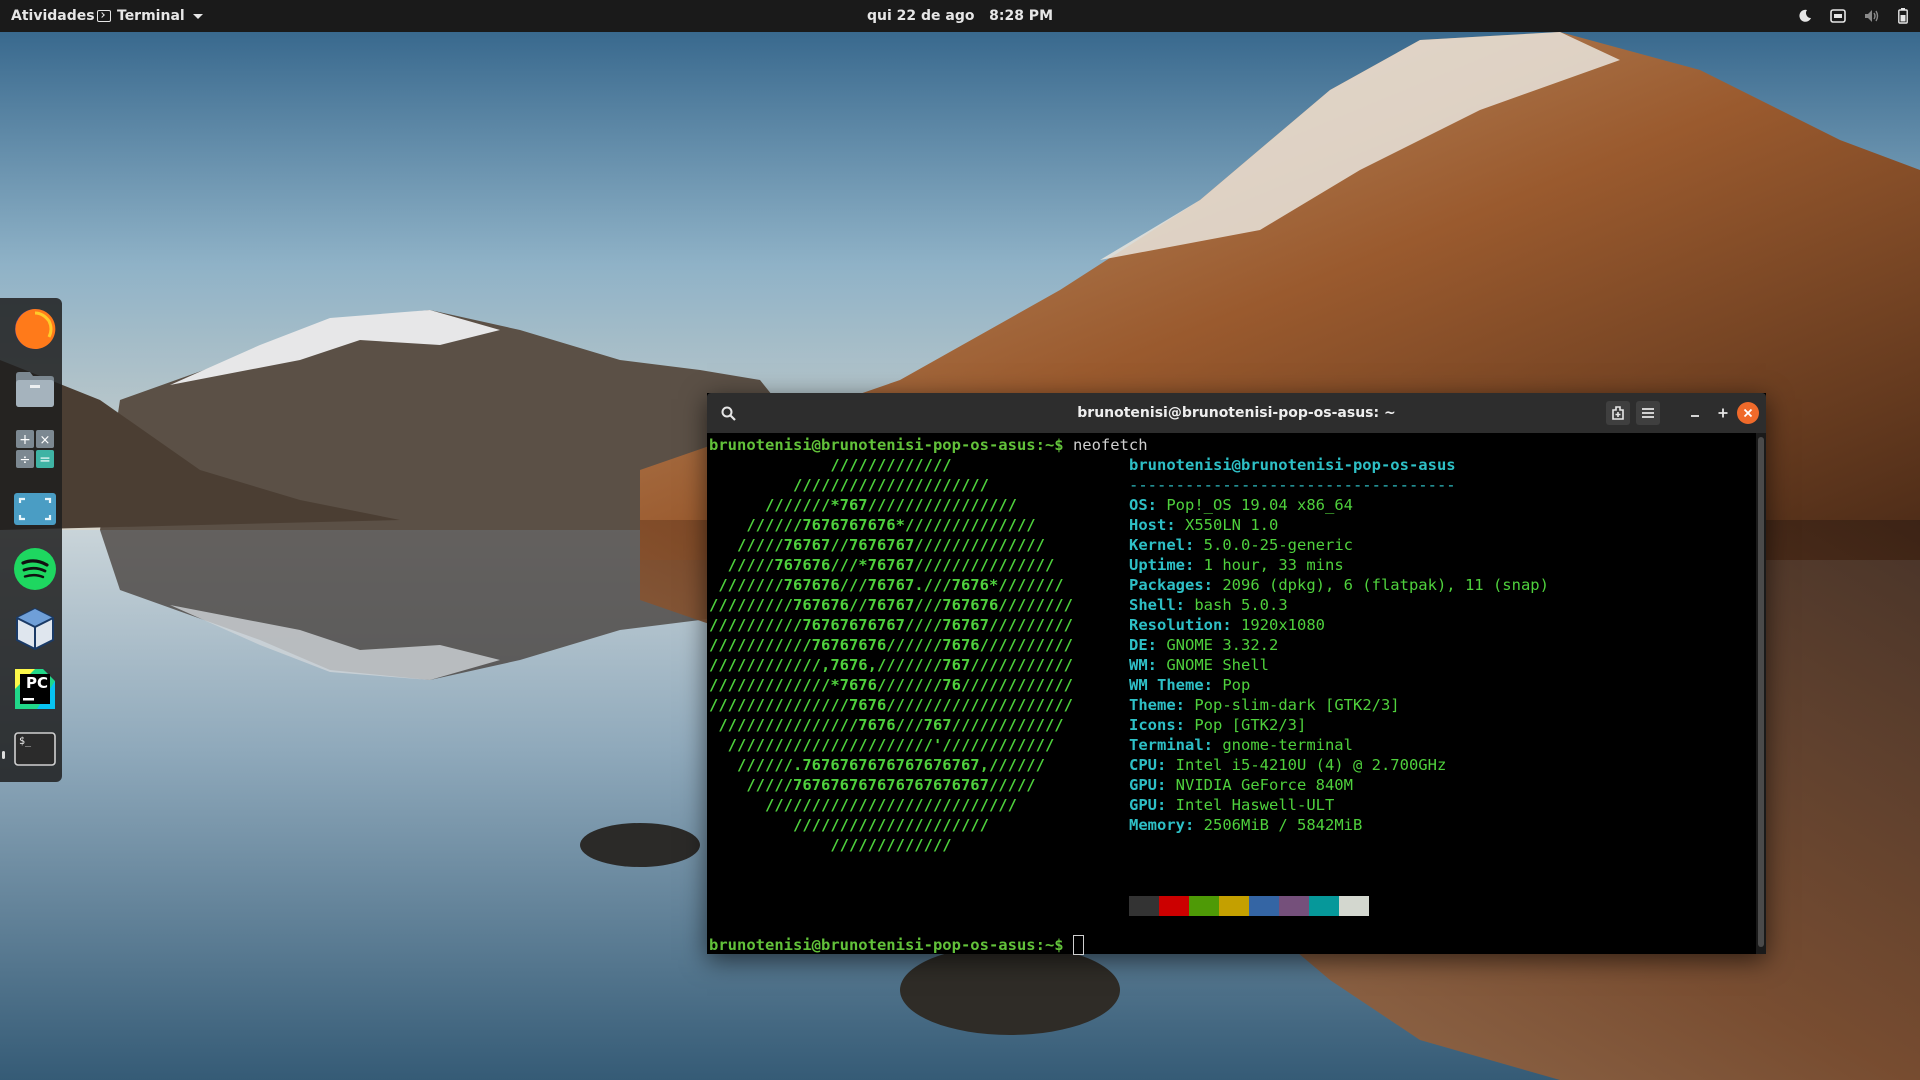 The image size is (1920, 1080). I want to click on info-key: GPU, so click(1143, 805).